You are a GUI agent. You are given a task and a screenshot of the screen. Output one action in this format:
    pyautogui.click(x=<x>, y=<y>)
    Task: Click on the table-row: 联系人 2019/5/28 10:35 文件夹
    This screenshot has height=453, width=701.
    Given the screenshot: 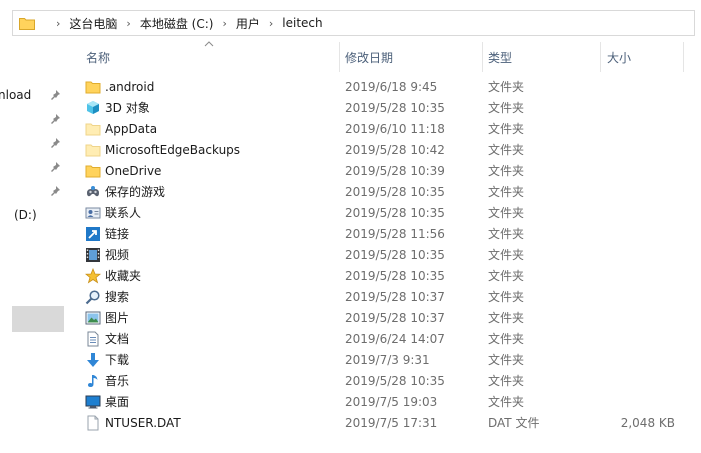 What is the action you would take?
    pyautogui.click(x=382, y=212)
    